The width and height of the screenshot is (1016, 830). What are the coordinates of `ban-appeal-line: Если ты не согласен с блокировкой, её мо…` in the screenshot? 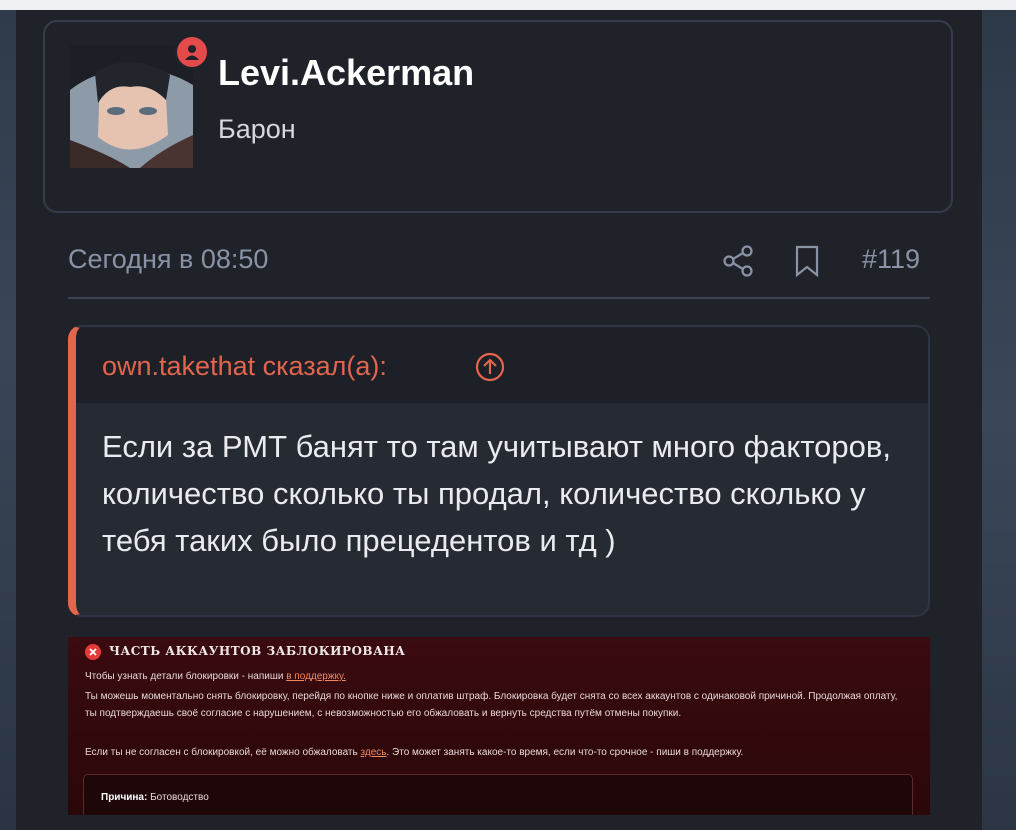 It's located at (495, 752).